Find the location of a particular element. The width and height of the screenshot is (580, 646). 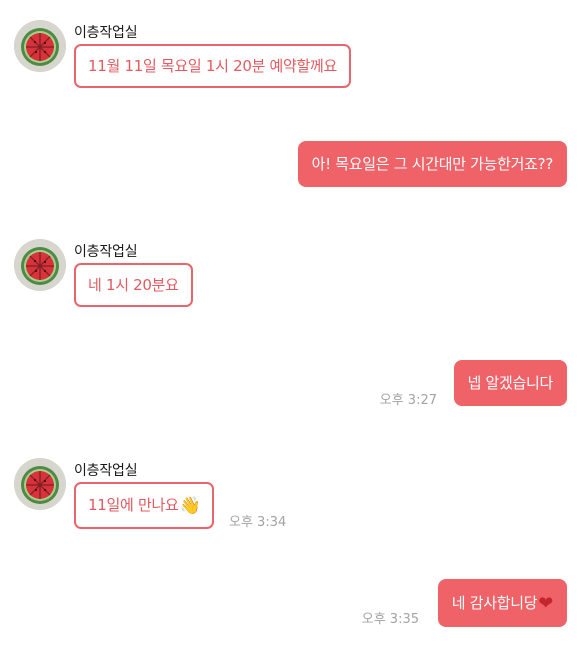

message-text: 11월 11일 목요일 1시 20분 예약할께요 is located at coordinates (213, 66).